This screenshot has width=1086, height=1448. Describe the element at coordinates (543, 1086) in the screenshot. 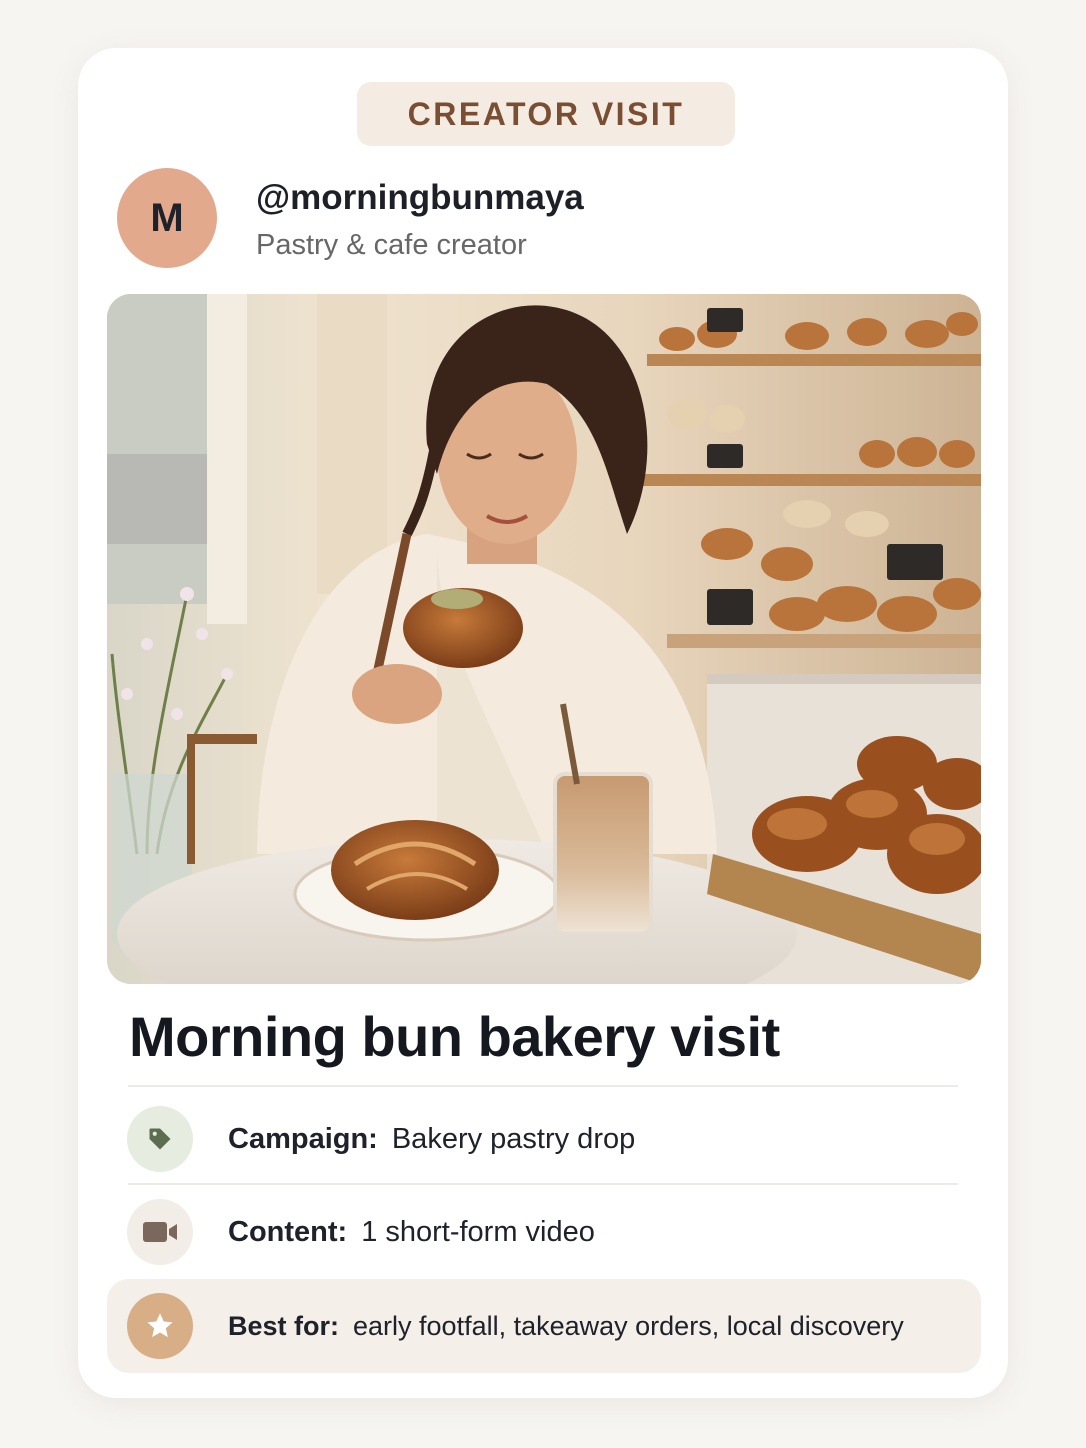

I see `title-divider` at that location.